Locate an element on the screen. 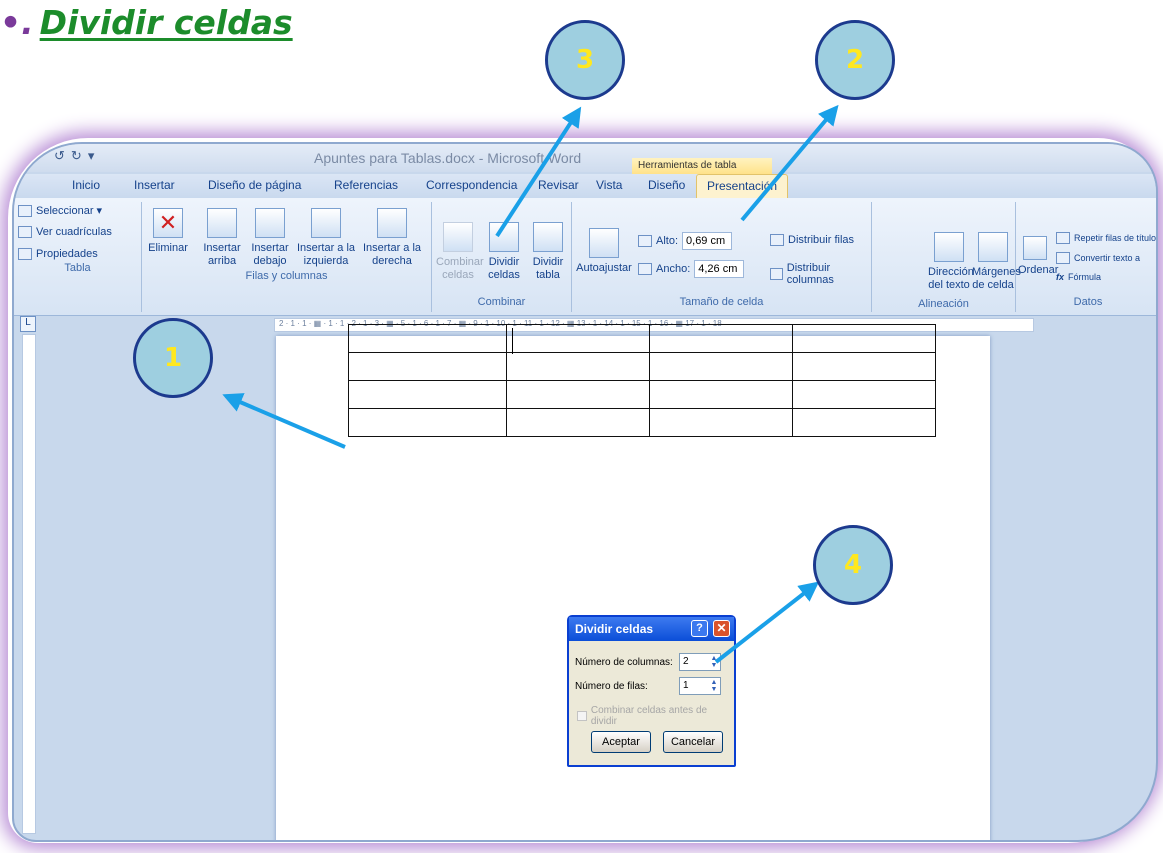 The width and height of the screenshot is (1163, 853). width-control: Ancho: 4,26 cm is located at coordinates (691, 269).